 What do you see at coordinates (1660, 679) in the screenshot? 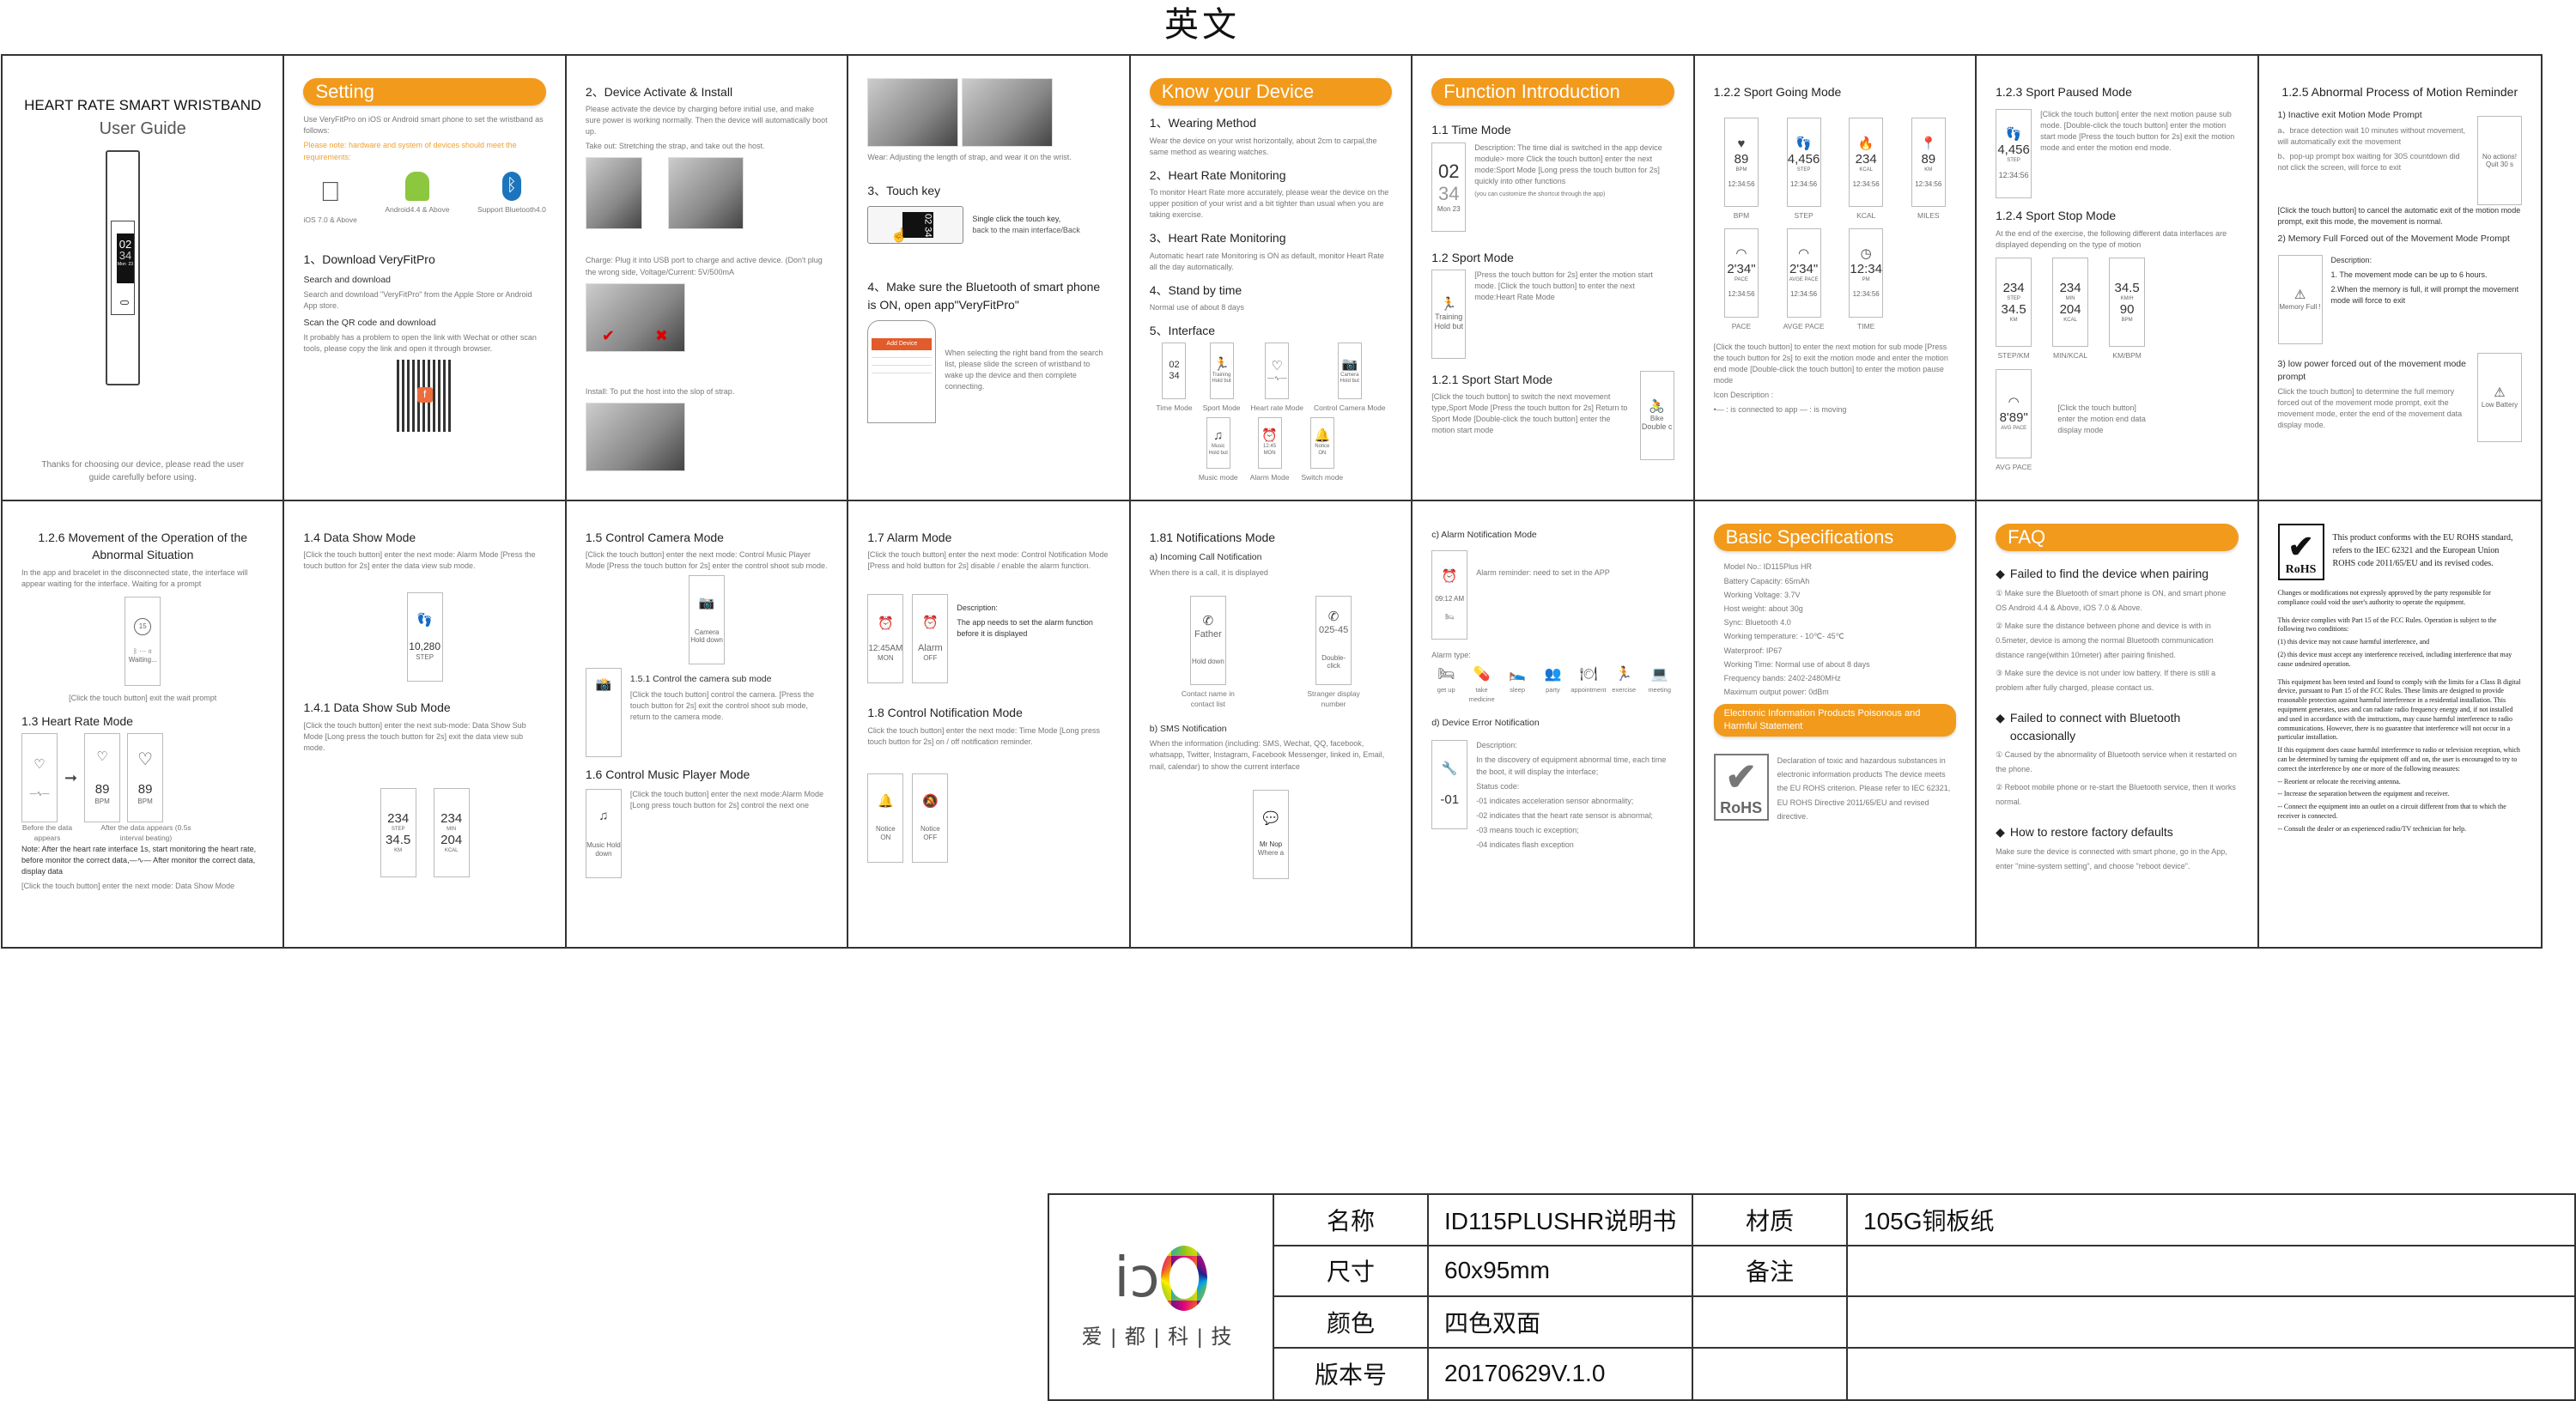
I see `alarm-type-item: 💻 meeting` at bounding box center [1660, 679].